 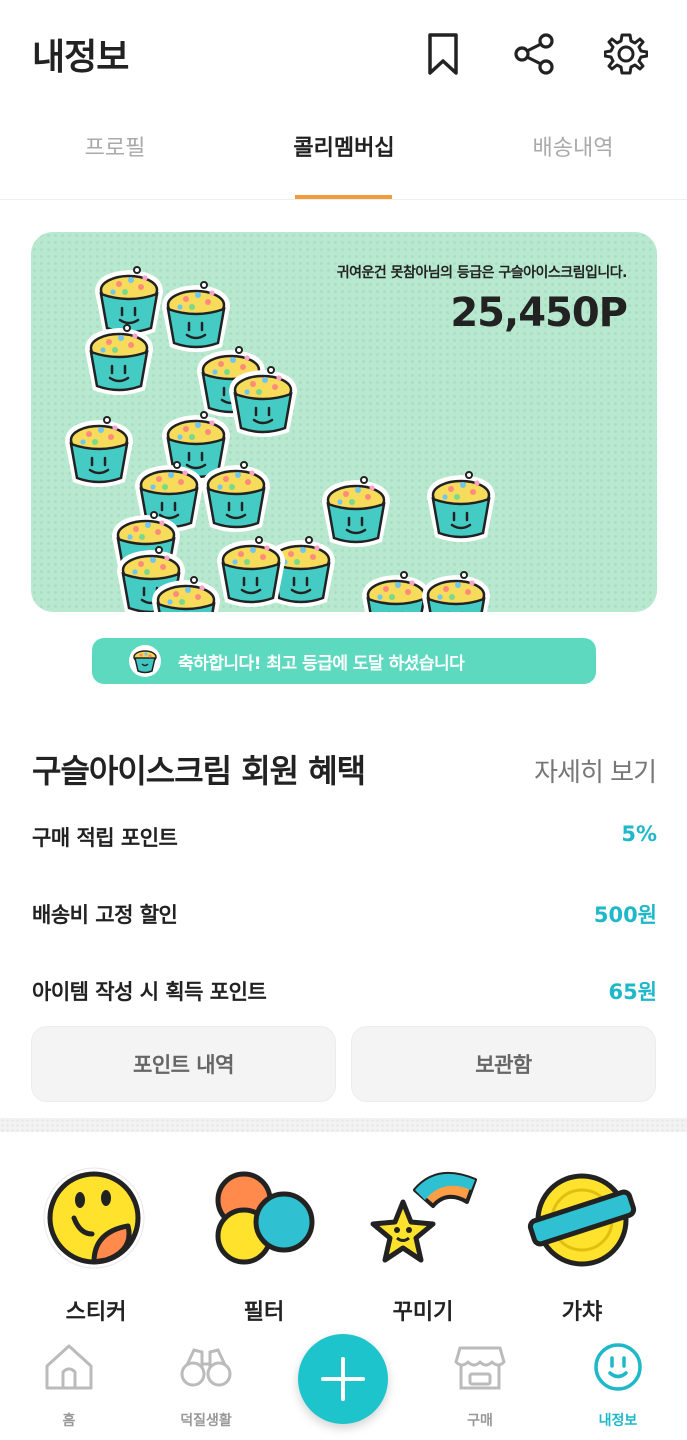 I want to click on nav-label: 홈, so click(x=69, y=1421).